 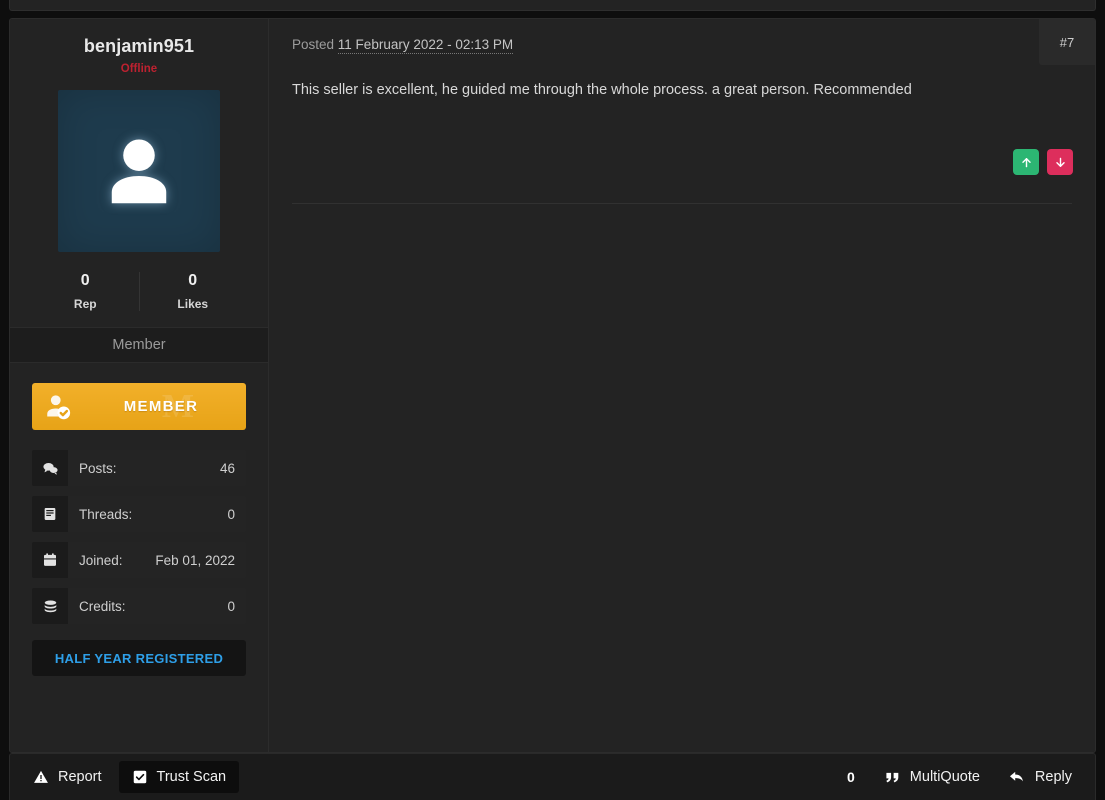 I want to click on info-value-joined: Feb 01, 2022, so click(x=195, y=560).